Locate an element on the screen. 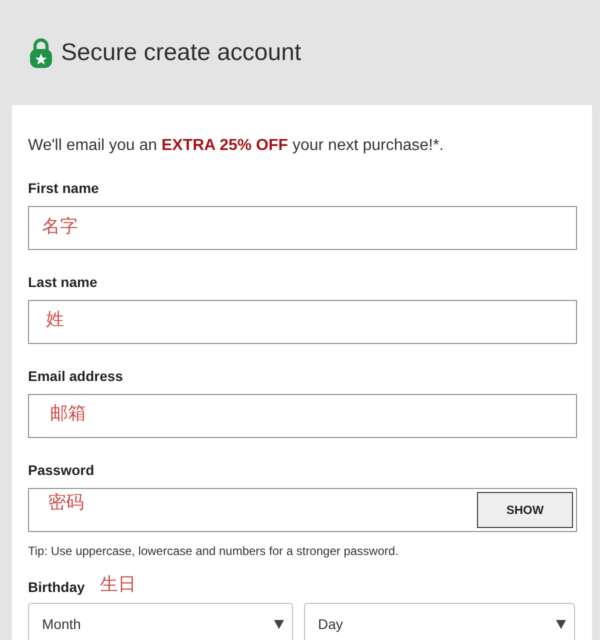 The image size is (600, 640). input-field: 名字 is located at coordinates (302, 228).